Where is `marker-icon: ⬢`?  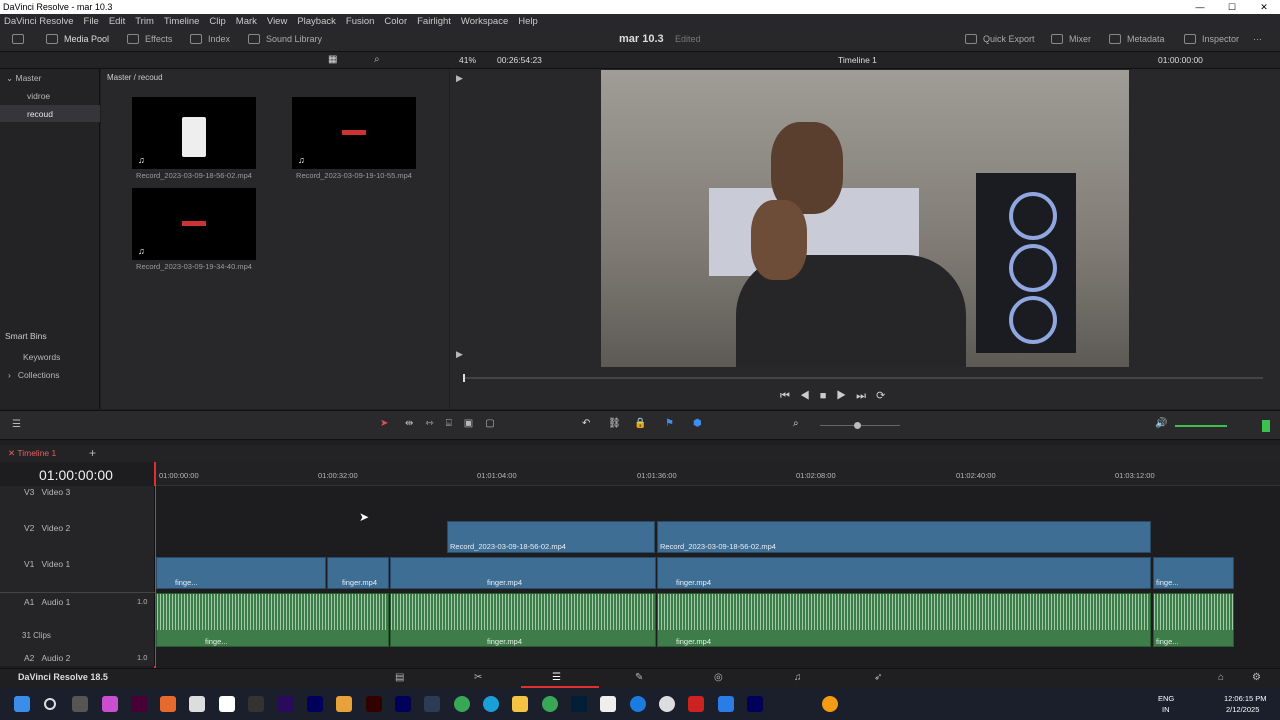 marker-icon: ⬢ is located at coordinates (697, 423).